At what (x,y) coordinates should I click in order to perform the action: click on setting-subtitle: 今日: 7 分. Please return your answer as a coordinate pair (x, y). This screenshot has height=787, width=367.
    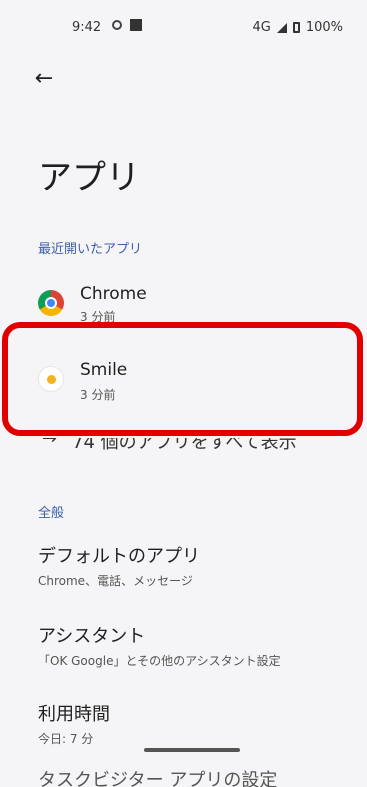
    Looking at the image, I should click on (66, 739).